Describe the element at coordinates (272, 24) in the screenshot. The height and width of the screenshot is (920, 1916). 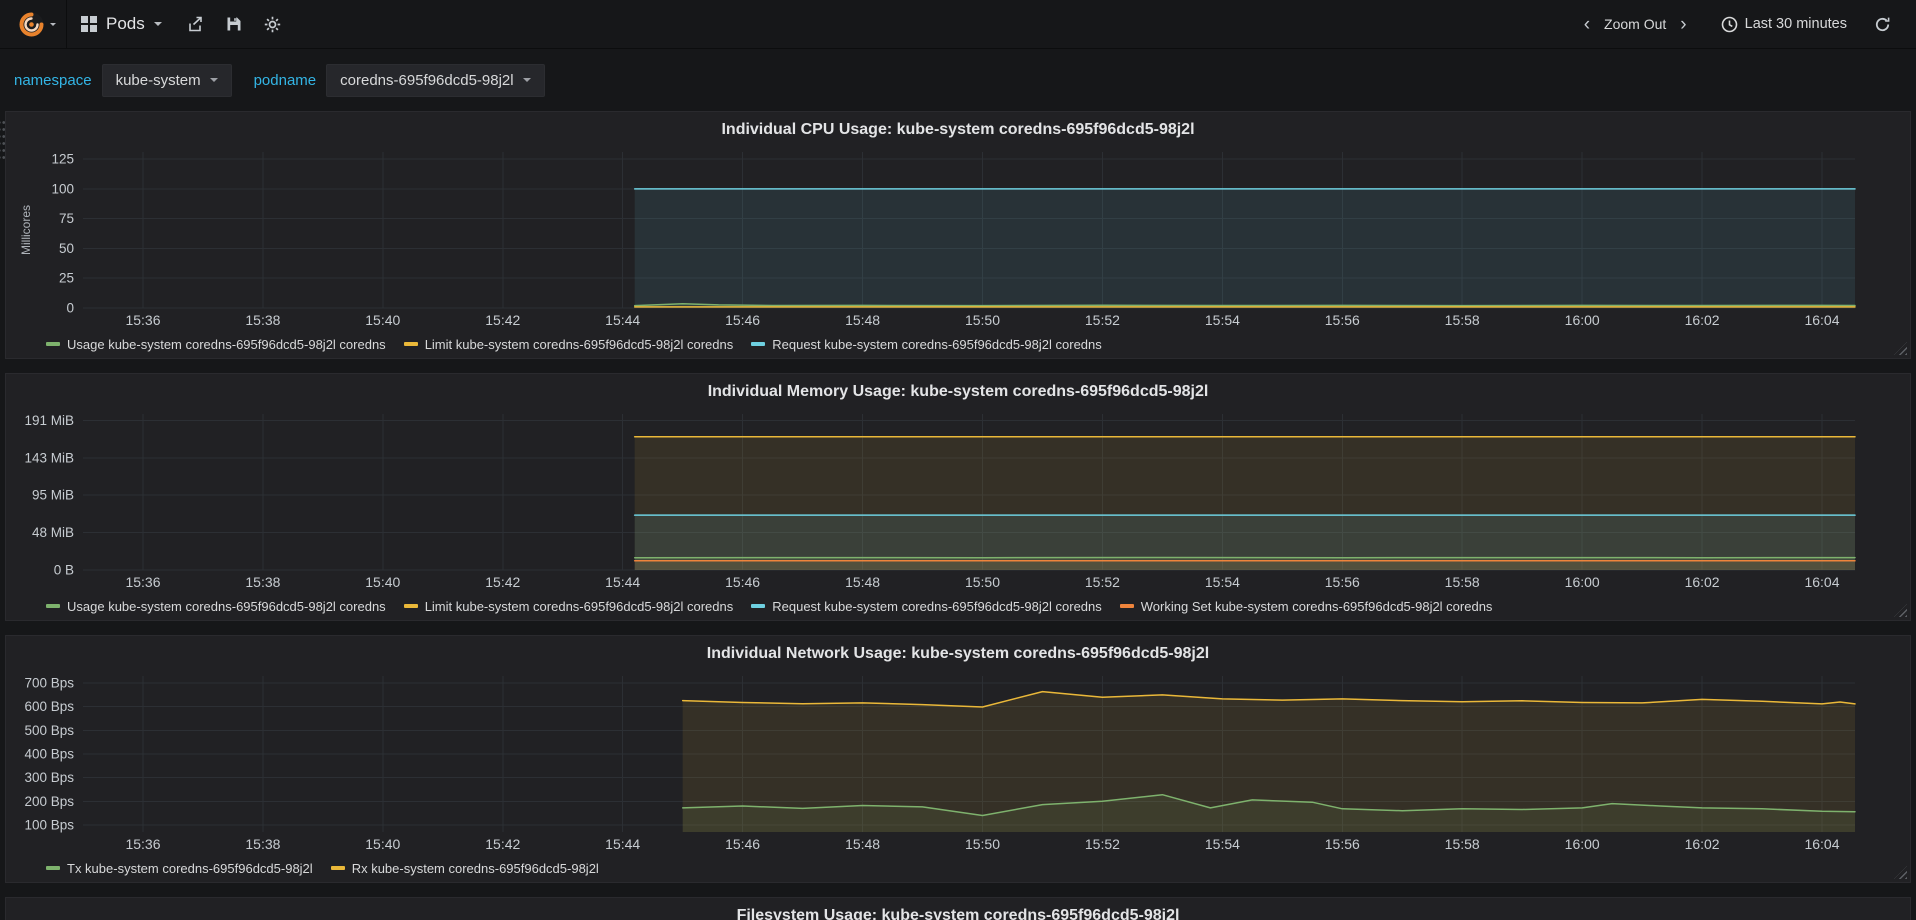
I see `settings-button` at that location.